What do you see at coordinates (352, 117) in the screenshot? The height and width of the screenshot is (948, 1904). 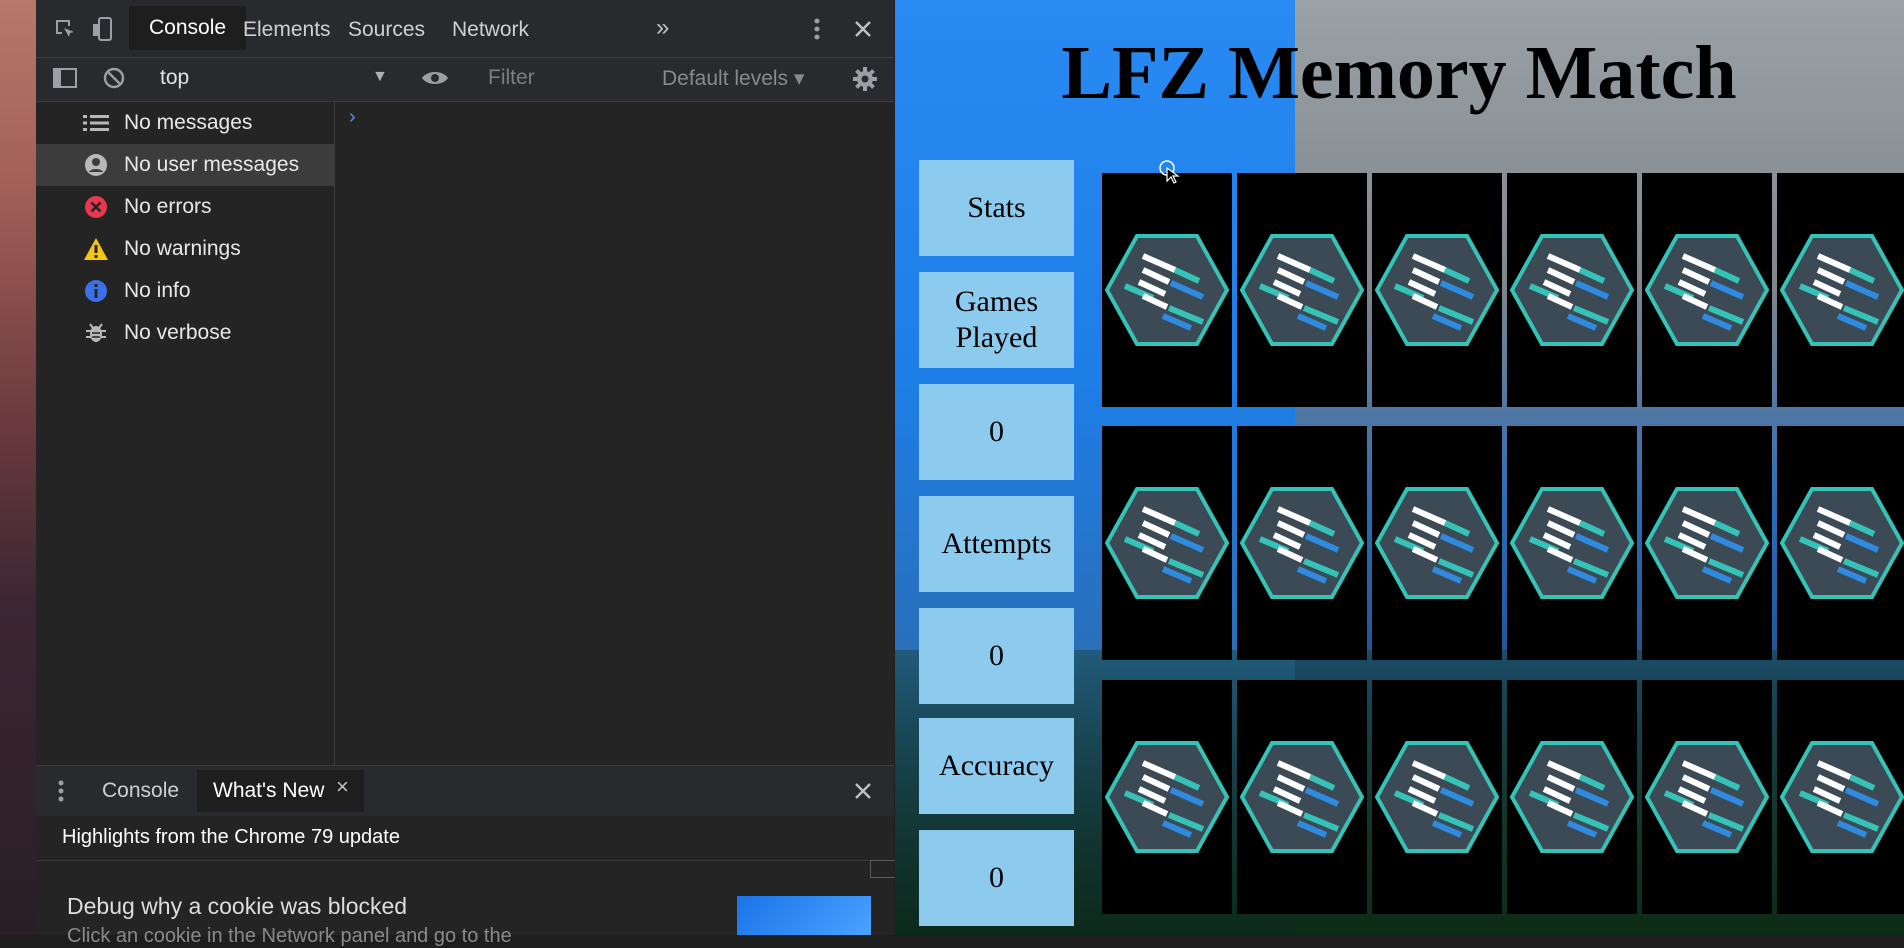 I see `console-prompt-icon: ›` at bounding box center [352, 117].